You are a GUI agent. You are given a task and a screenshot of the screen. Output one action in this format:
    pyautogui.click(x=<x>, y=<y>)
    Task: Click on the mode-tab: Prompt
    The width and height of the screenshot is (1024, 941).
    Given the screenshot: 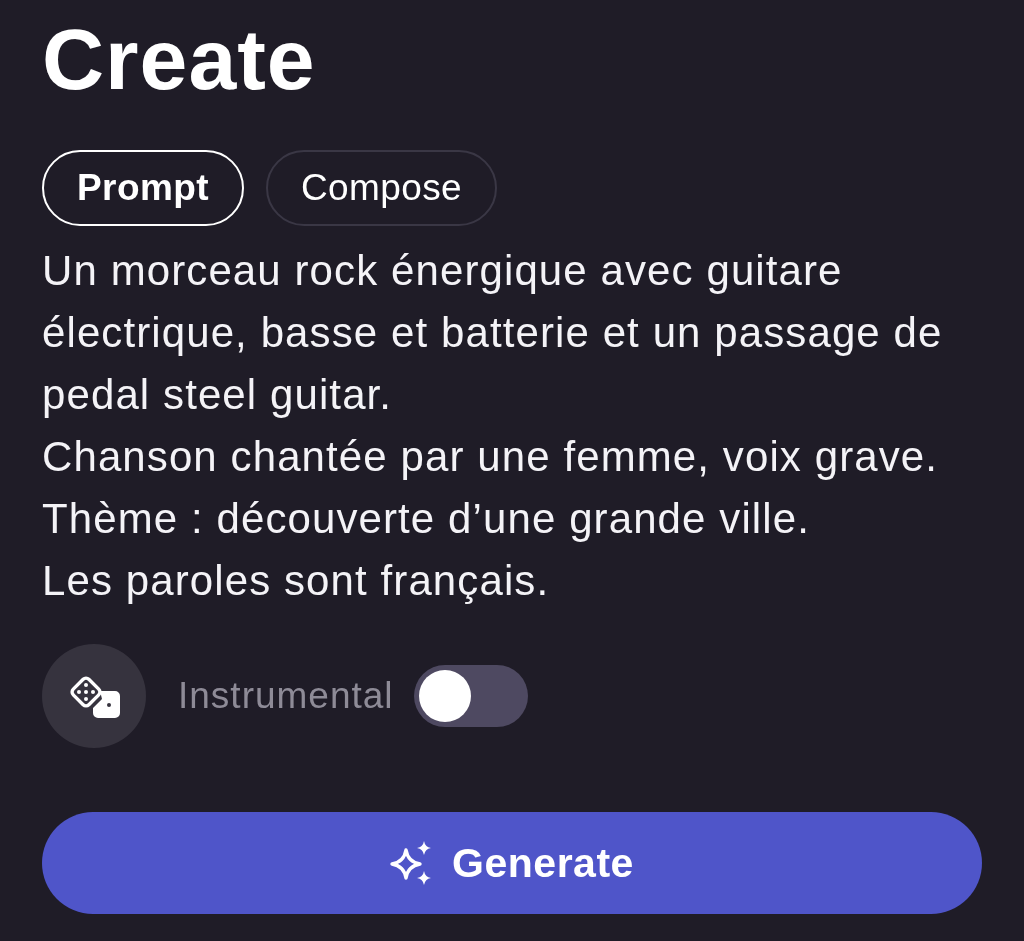 What is the action you would take?
    pyautogui.click(x=143, y=188)
    